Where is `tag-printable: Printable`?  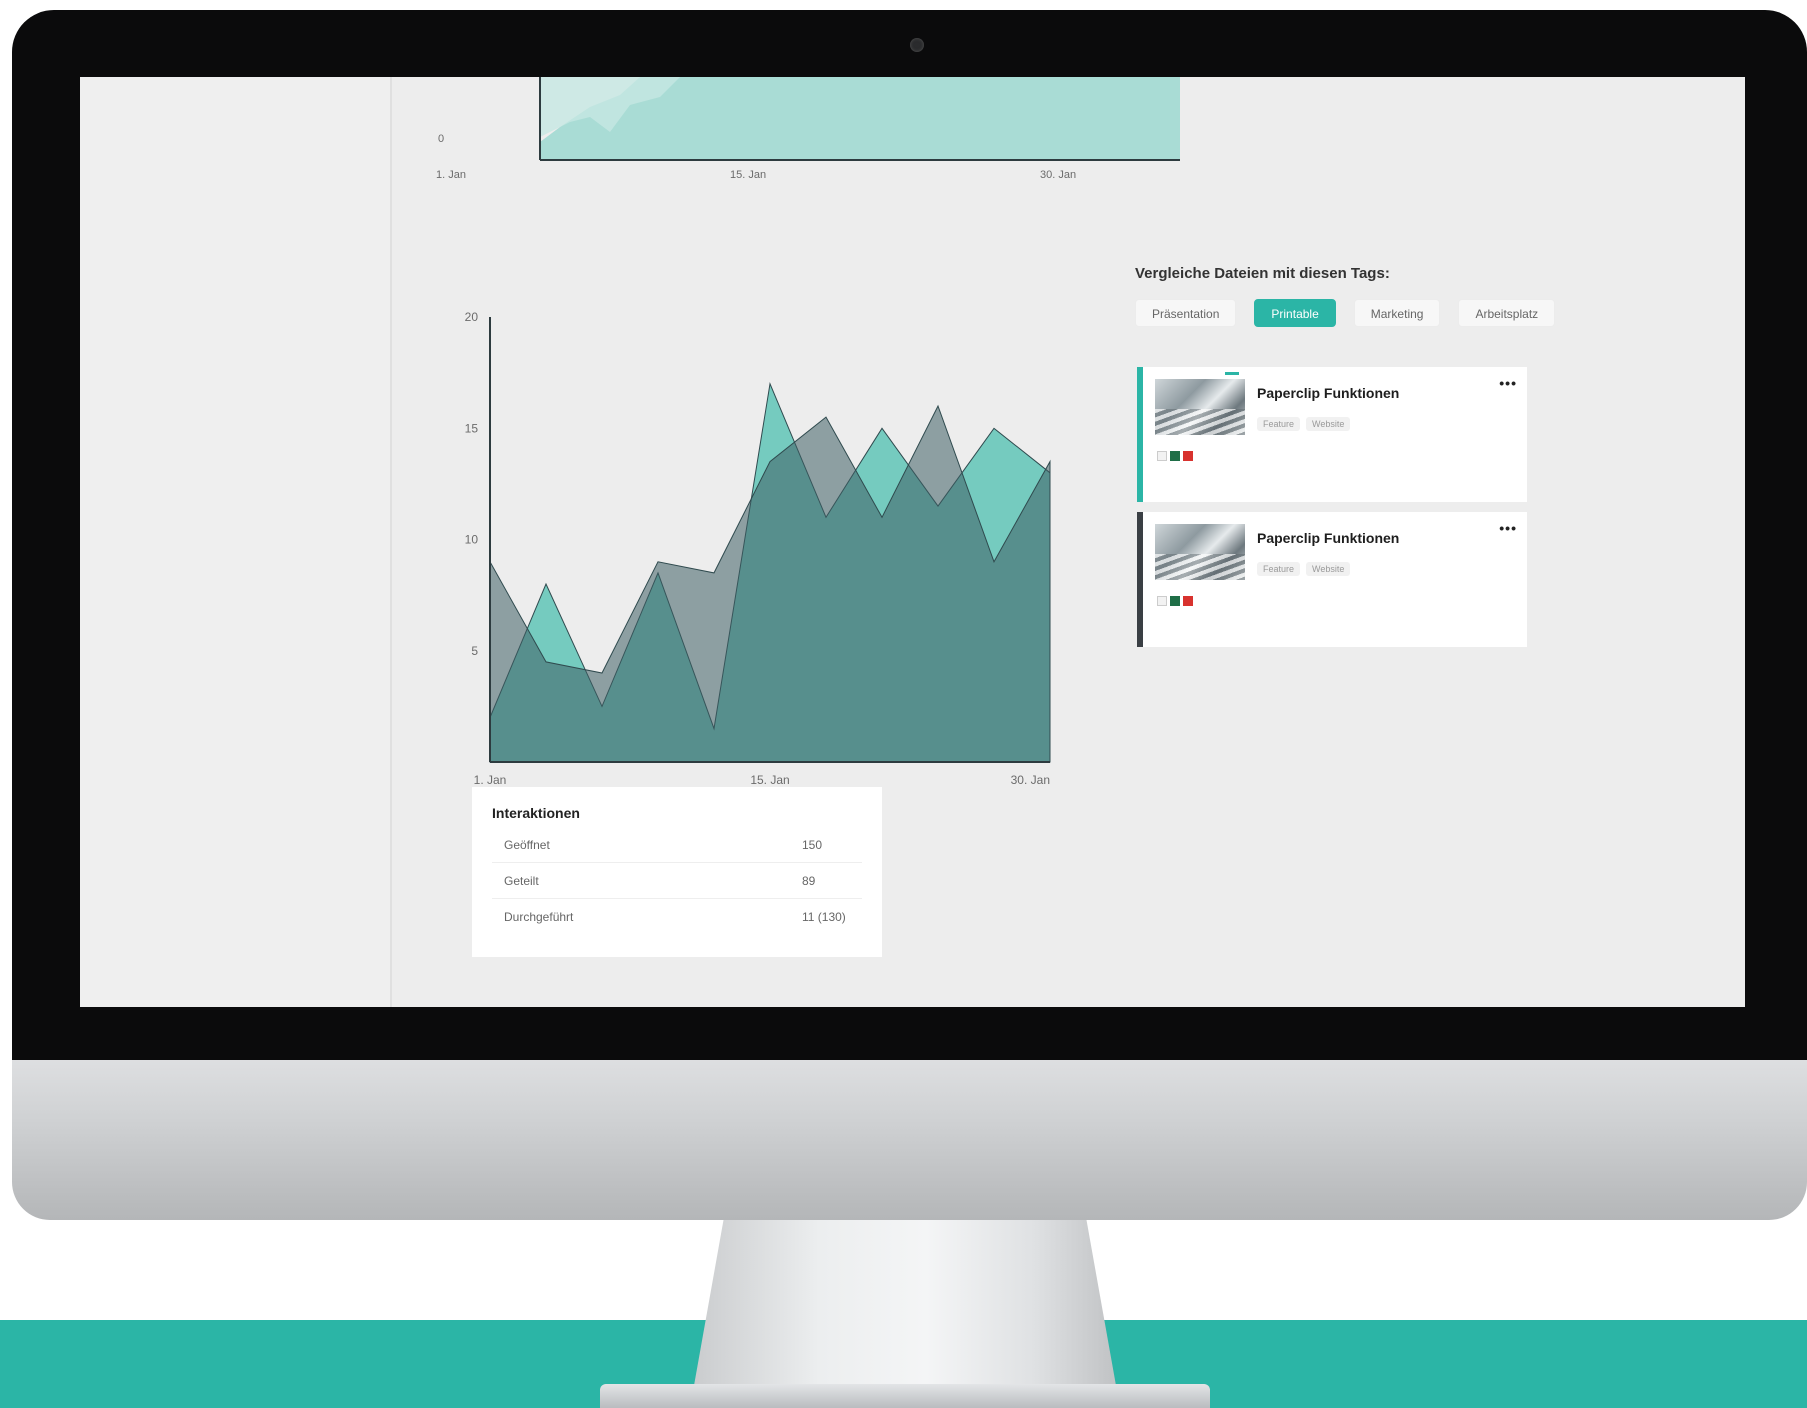
tag-printable: Printable is located at coordinates (1295, 313).